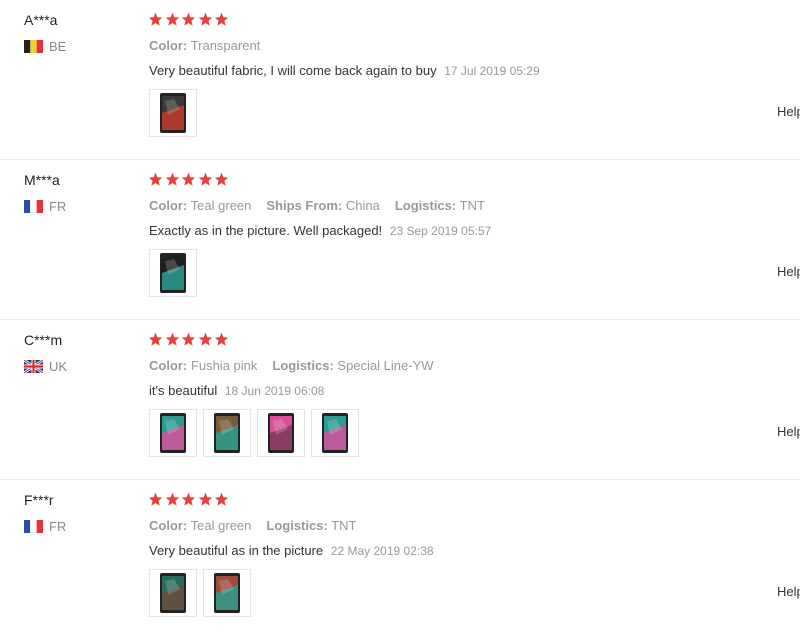  I want to click on flag-uk-icon, so click(33, 366).